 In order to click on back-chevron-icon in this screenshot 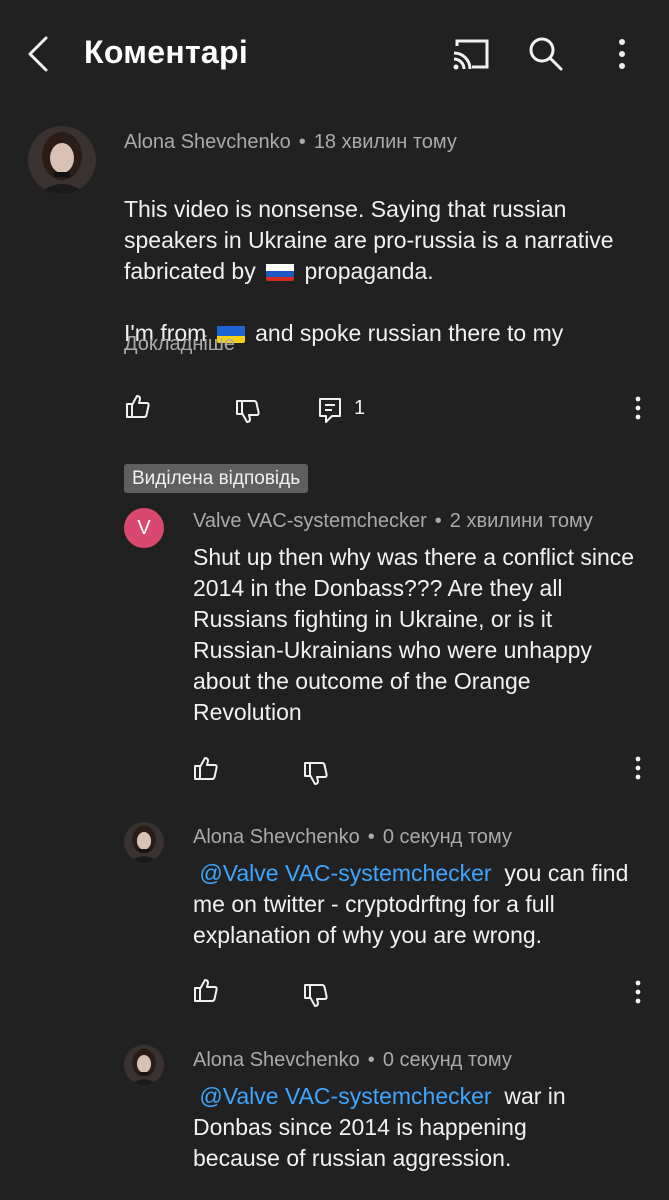, I will do `click(38, 54)`.